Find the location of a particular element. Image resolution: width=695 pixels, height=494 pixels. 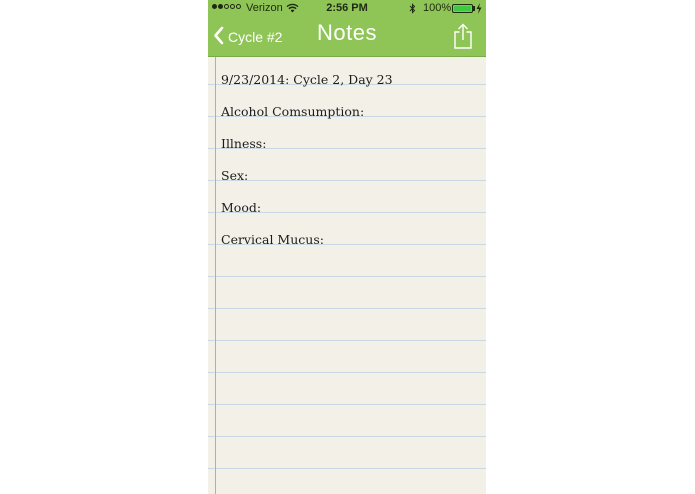

battery-level-fill is located at coordinates (462, 8).